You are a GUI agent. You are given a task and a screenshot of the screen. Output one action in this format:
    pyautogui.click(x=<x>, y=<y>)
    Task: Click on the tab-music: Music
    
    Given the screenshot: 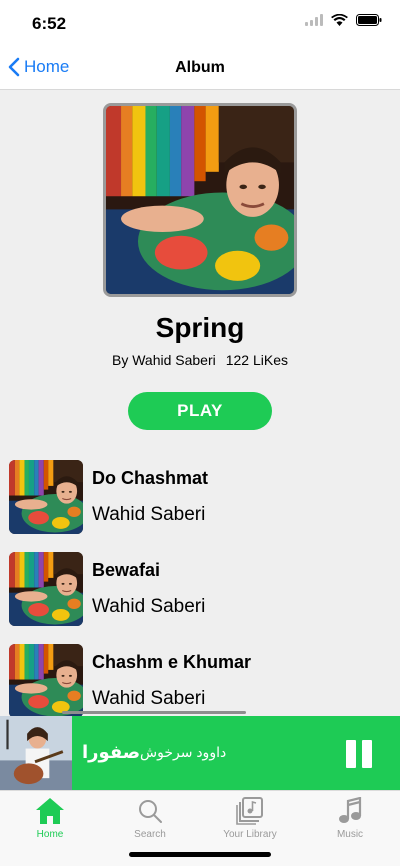 What is the action you would take?
    pyautogui.click(x=350, y=821)
    